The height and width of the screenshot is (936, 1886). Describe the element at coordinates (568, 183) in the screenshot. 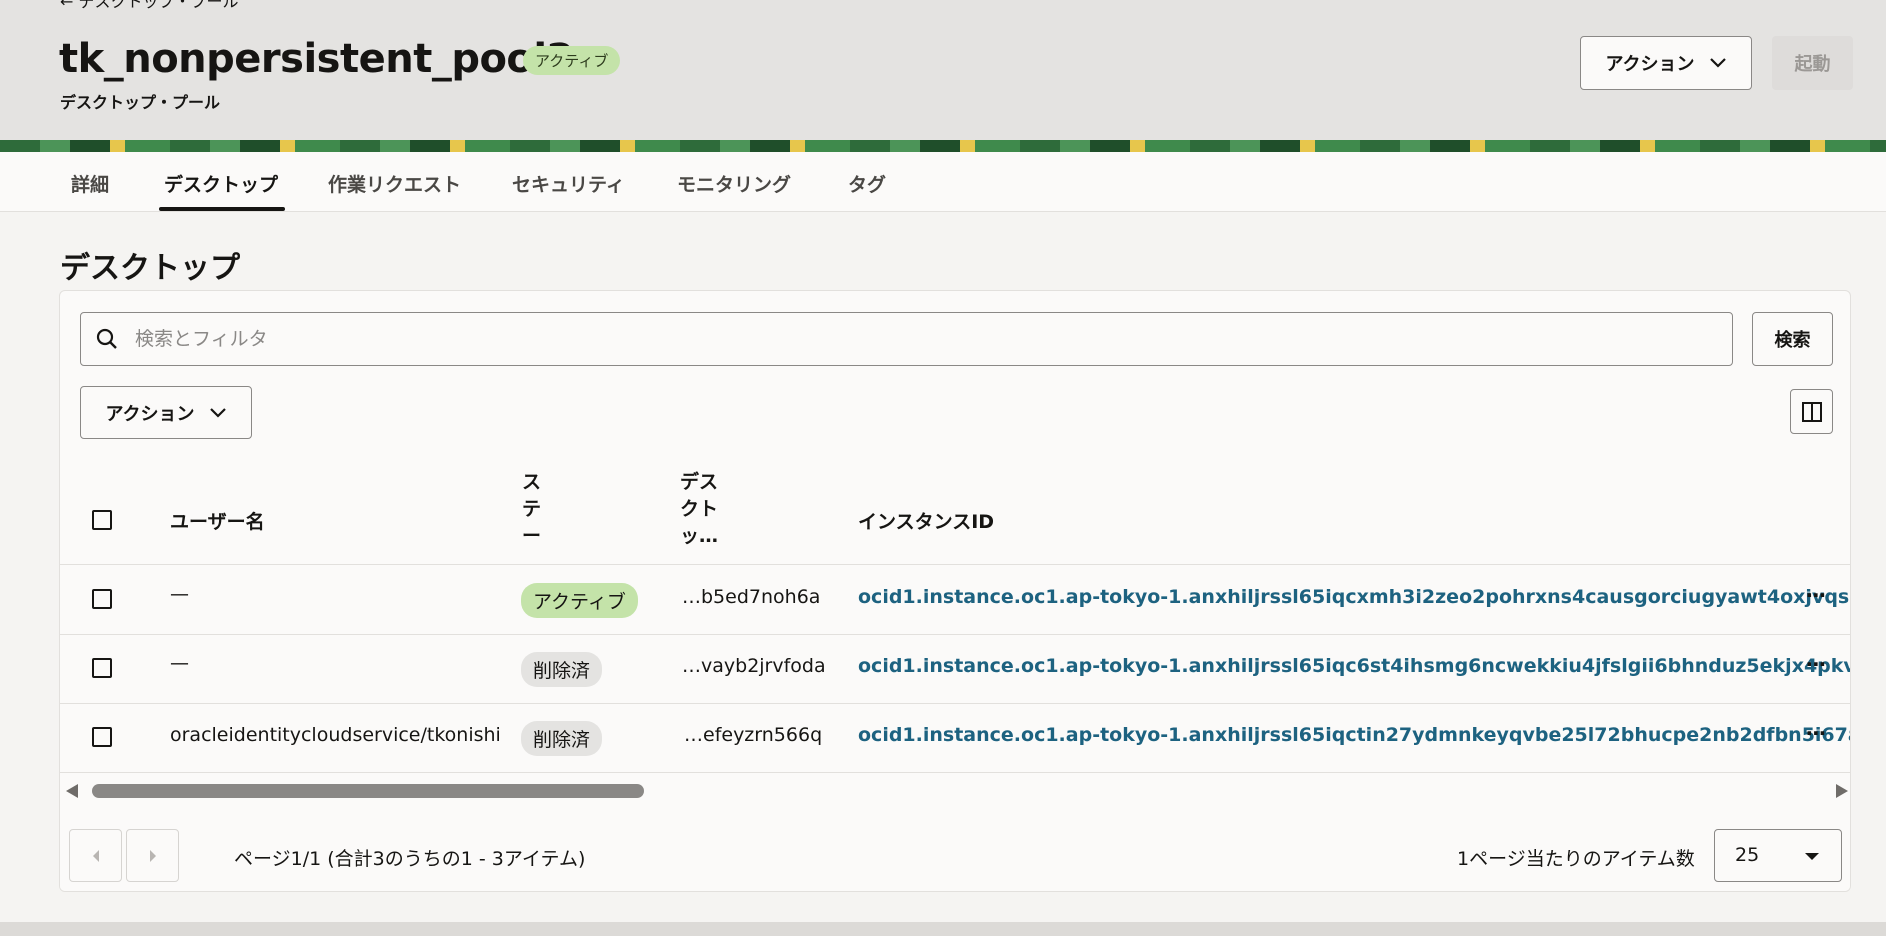

I see `tab-security: セキュリティ` at that location.